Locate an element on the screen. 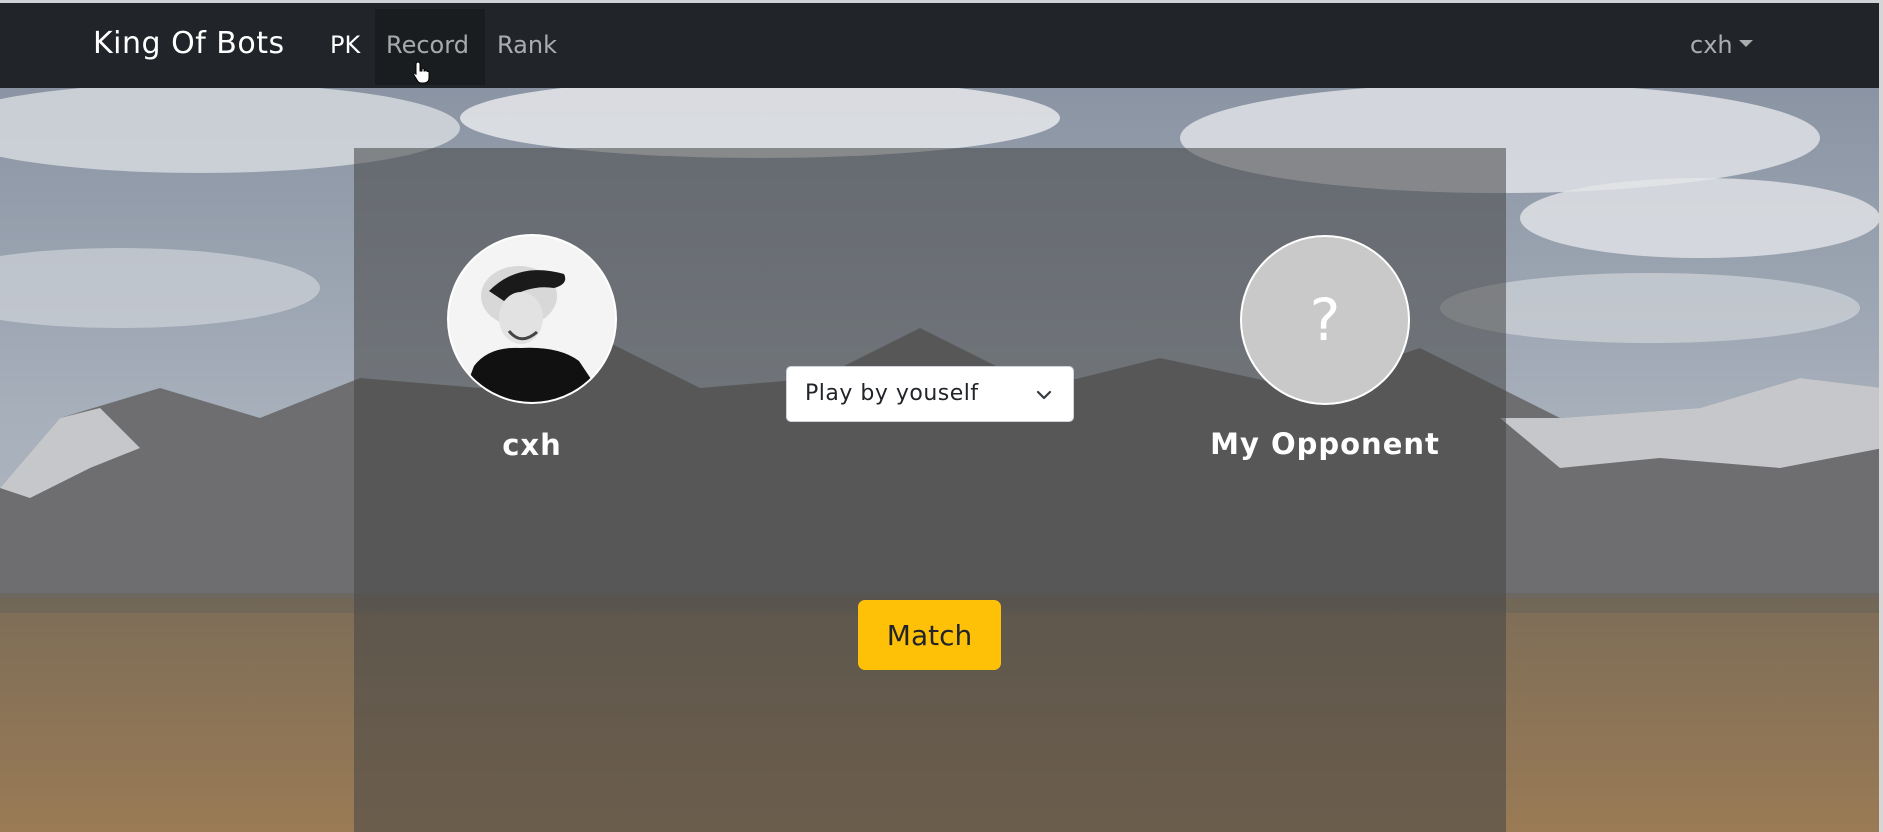 Image resolution: width=1883 pixels, height=832 pixels. self-username: cxh is located at coordinates (532, 445).